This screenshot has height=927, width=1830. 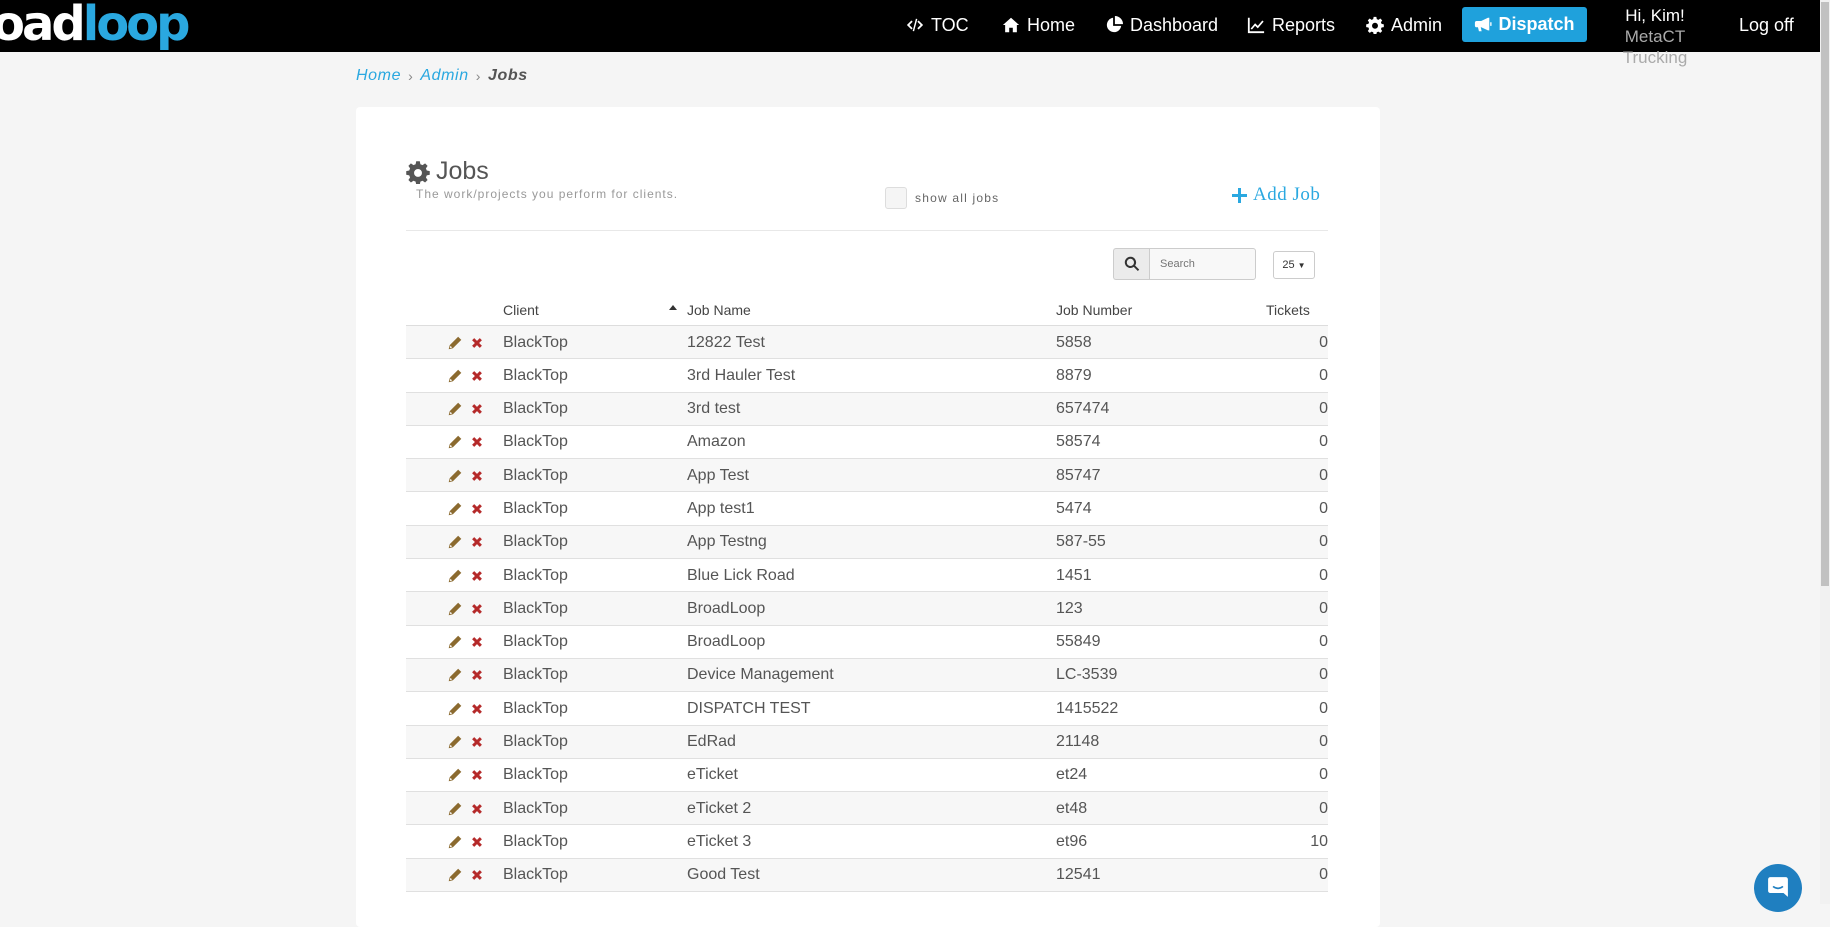 What do you see at coordinates (1288, 310) in the screenshot?
I see `column-header-tickets: Tickets` at bounding box center [1288, 310].